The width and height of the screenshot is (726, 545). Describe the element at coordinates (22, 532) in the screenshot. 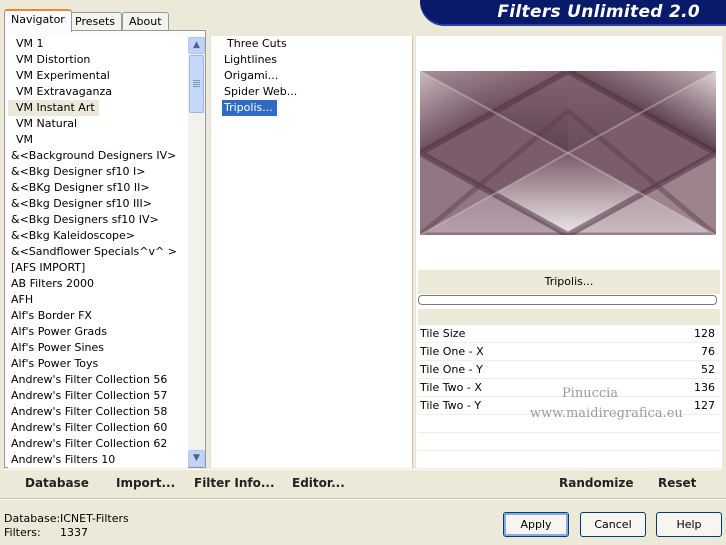

I see `status-filters-label: Filters:` at that location.